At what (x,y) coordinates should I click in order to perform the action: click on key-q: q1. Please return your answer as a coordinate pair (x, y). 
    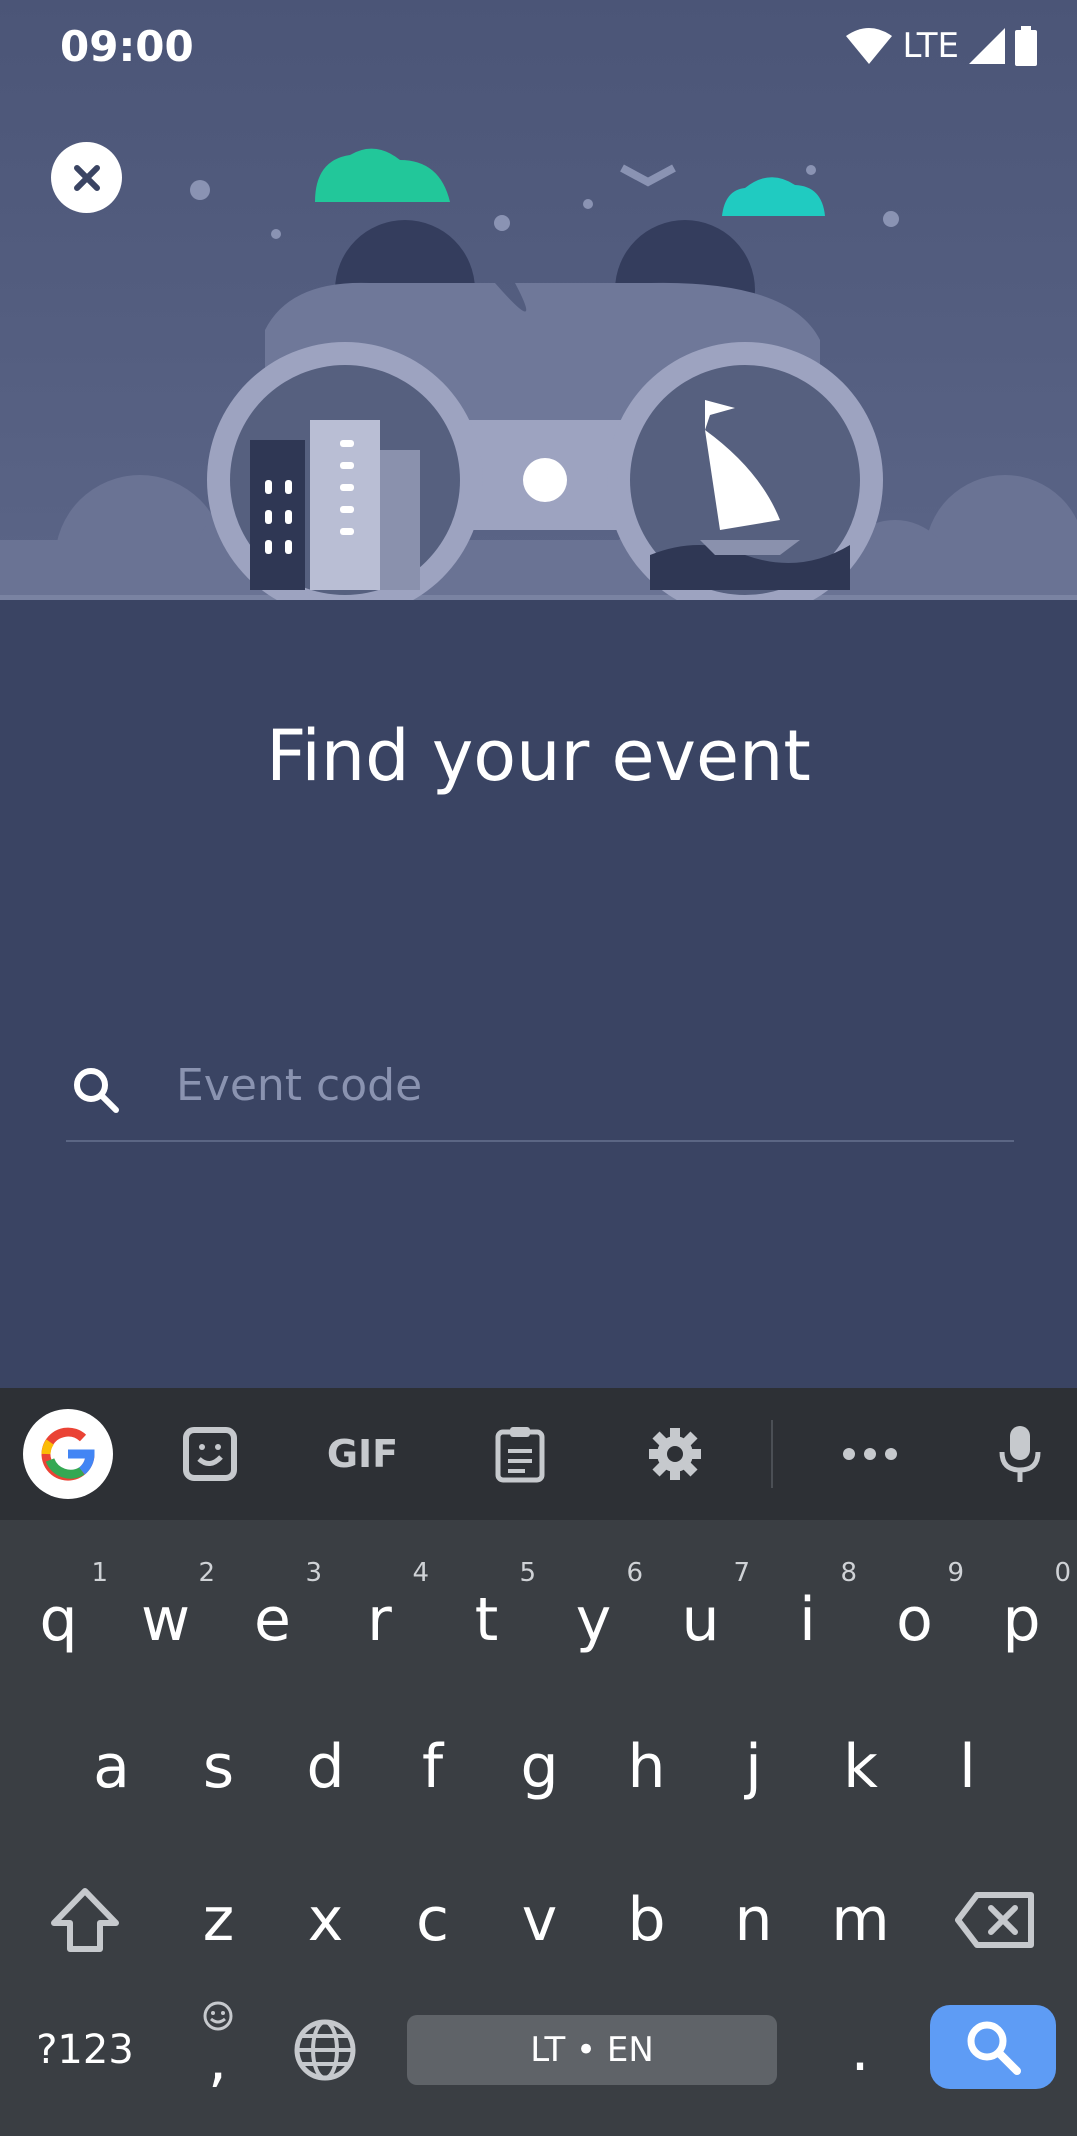
    Looking at the image, I should click on (58, 1619).